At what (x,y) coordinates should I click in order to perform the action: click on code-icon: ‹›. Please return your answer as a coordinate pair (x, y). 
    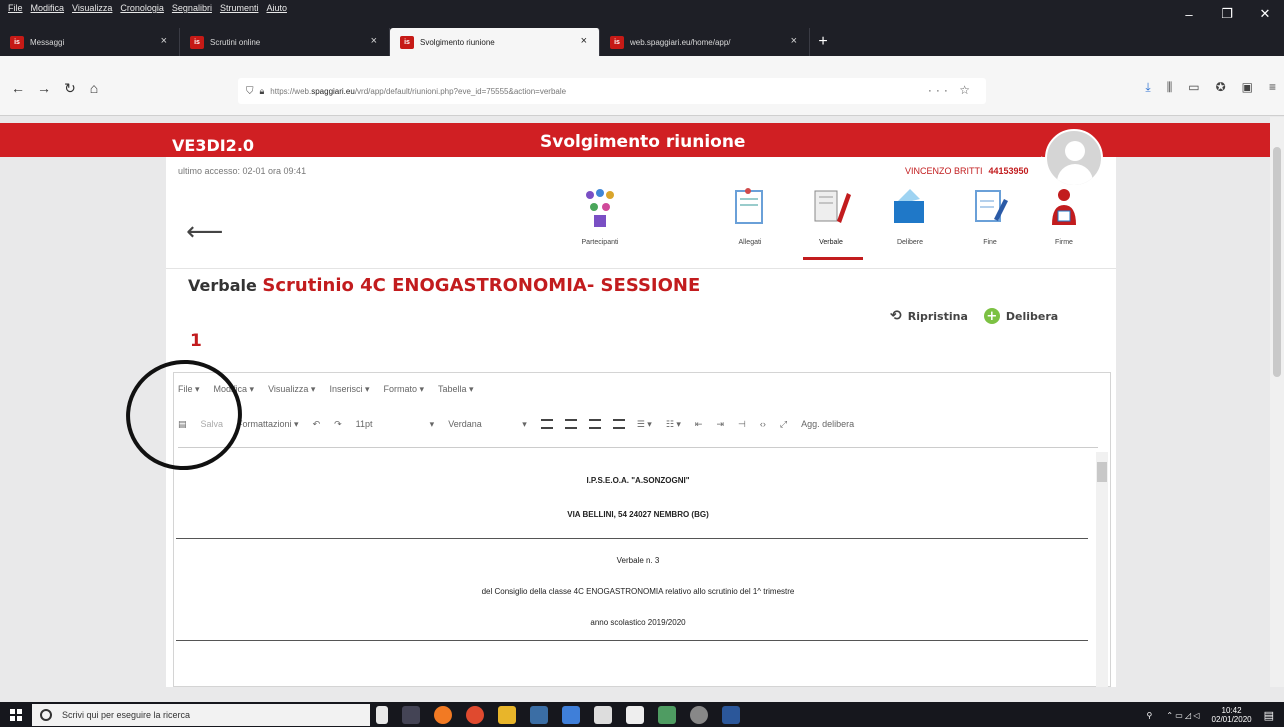
    Looking at the image, I should click on (763, 424).